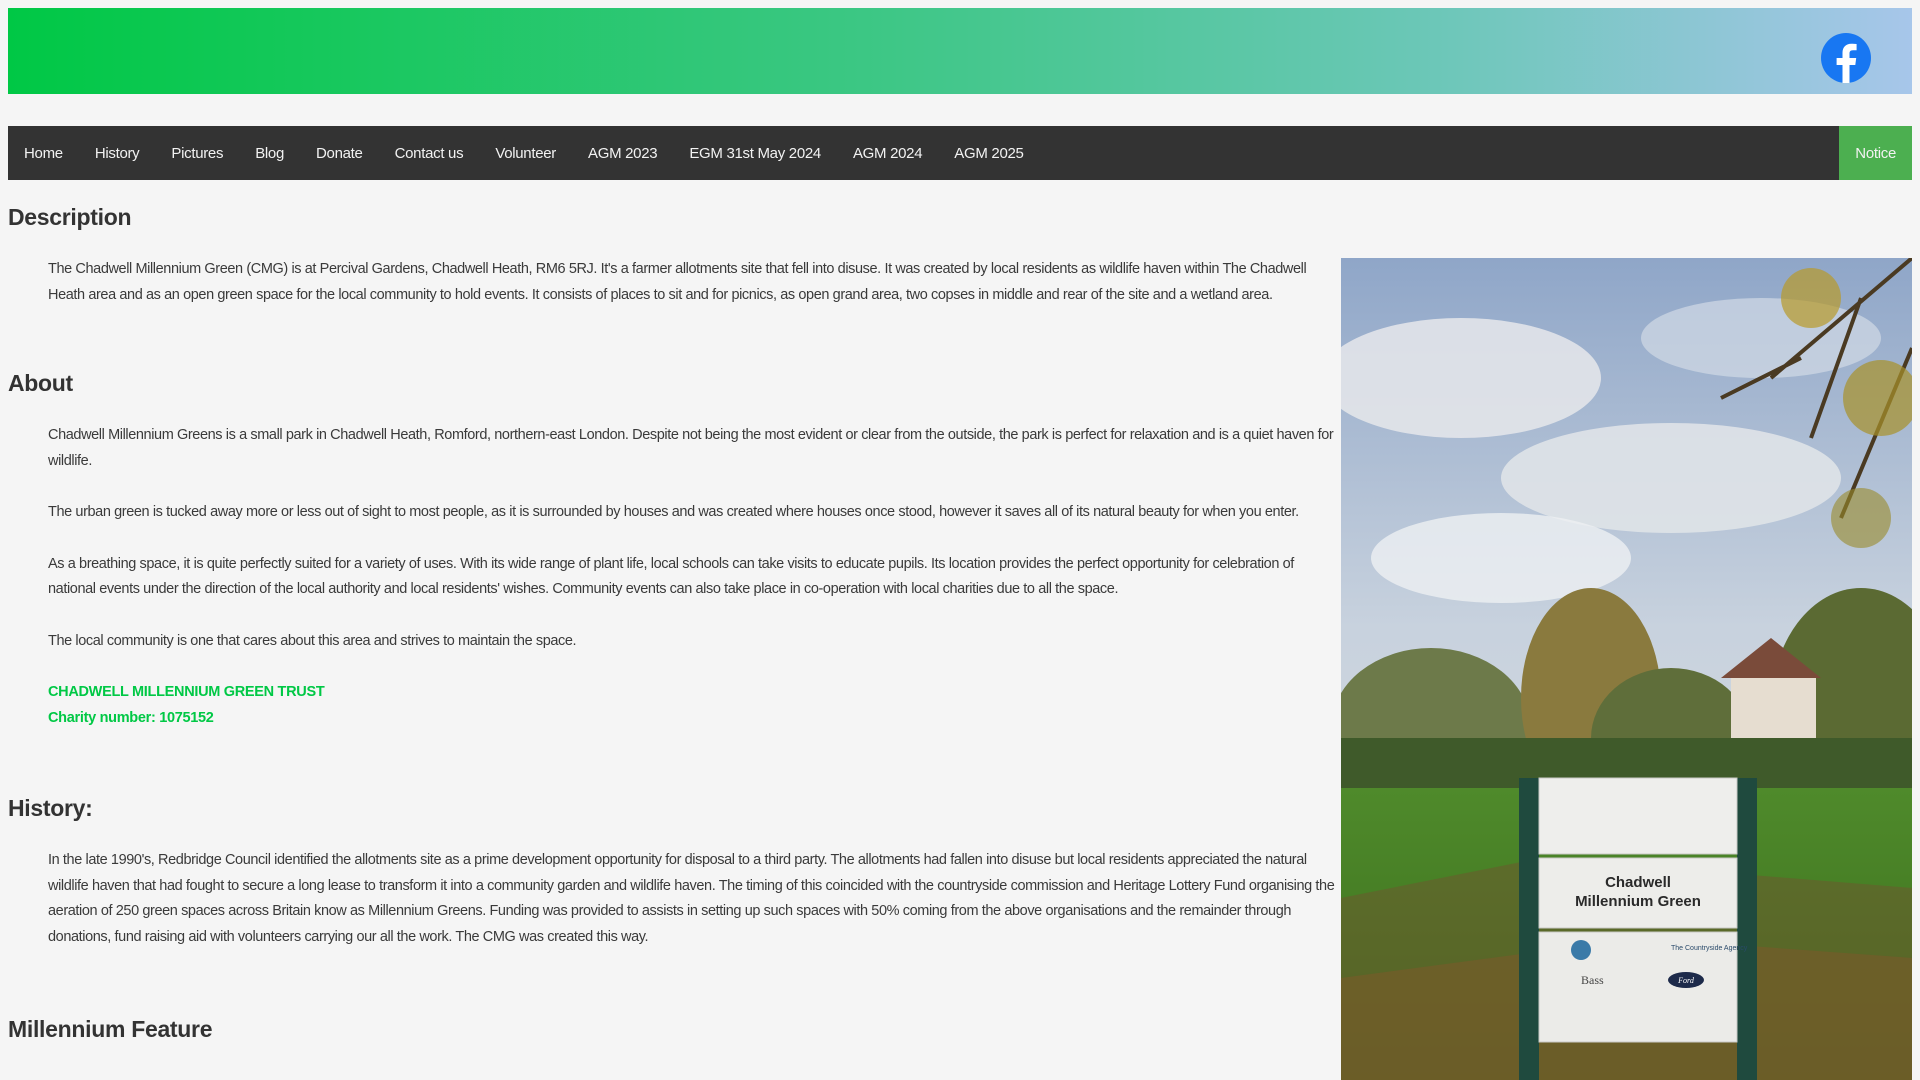  What do you see at coordinates (269, 153) in the screenshot?
I see `nav-blog: Blog` at bounding box center [269, 153].